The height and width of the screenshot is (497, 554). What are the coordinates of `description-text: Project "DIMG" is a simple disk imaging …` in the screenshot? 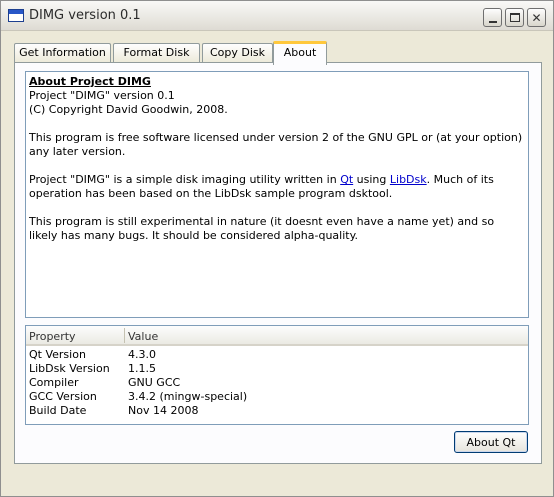 It's located at (277, 187).